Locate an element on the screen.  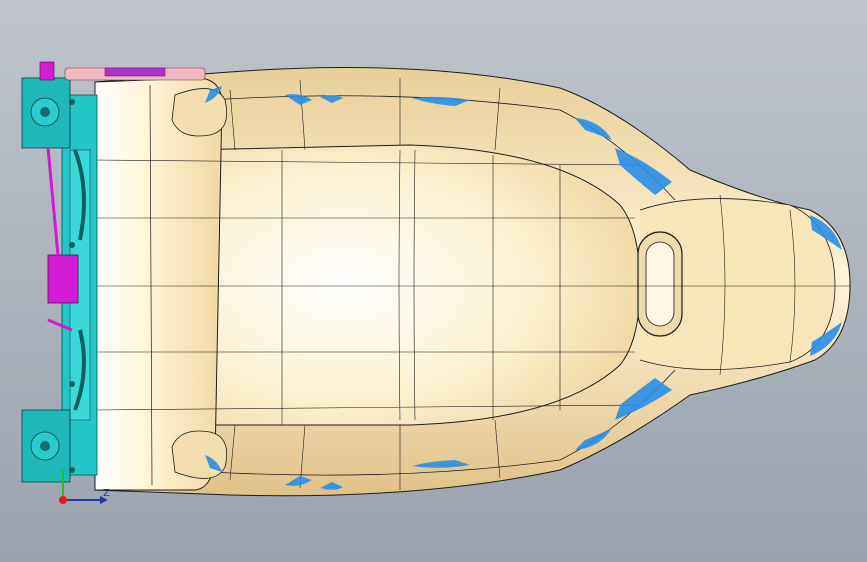
rear-bolster-corner-bottom is located at coordinates (199, 454).